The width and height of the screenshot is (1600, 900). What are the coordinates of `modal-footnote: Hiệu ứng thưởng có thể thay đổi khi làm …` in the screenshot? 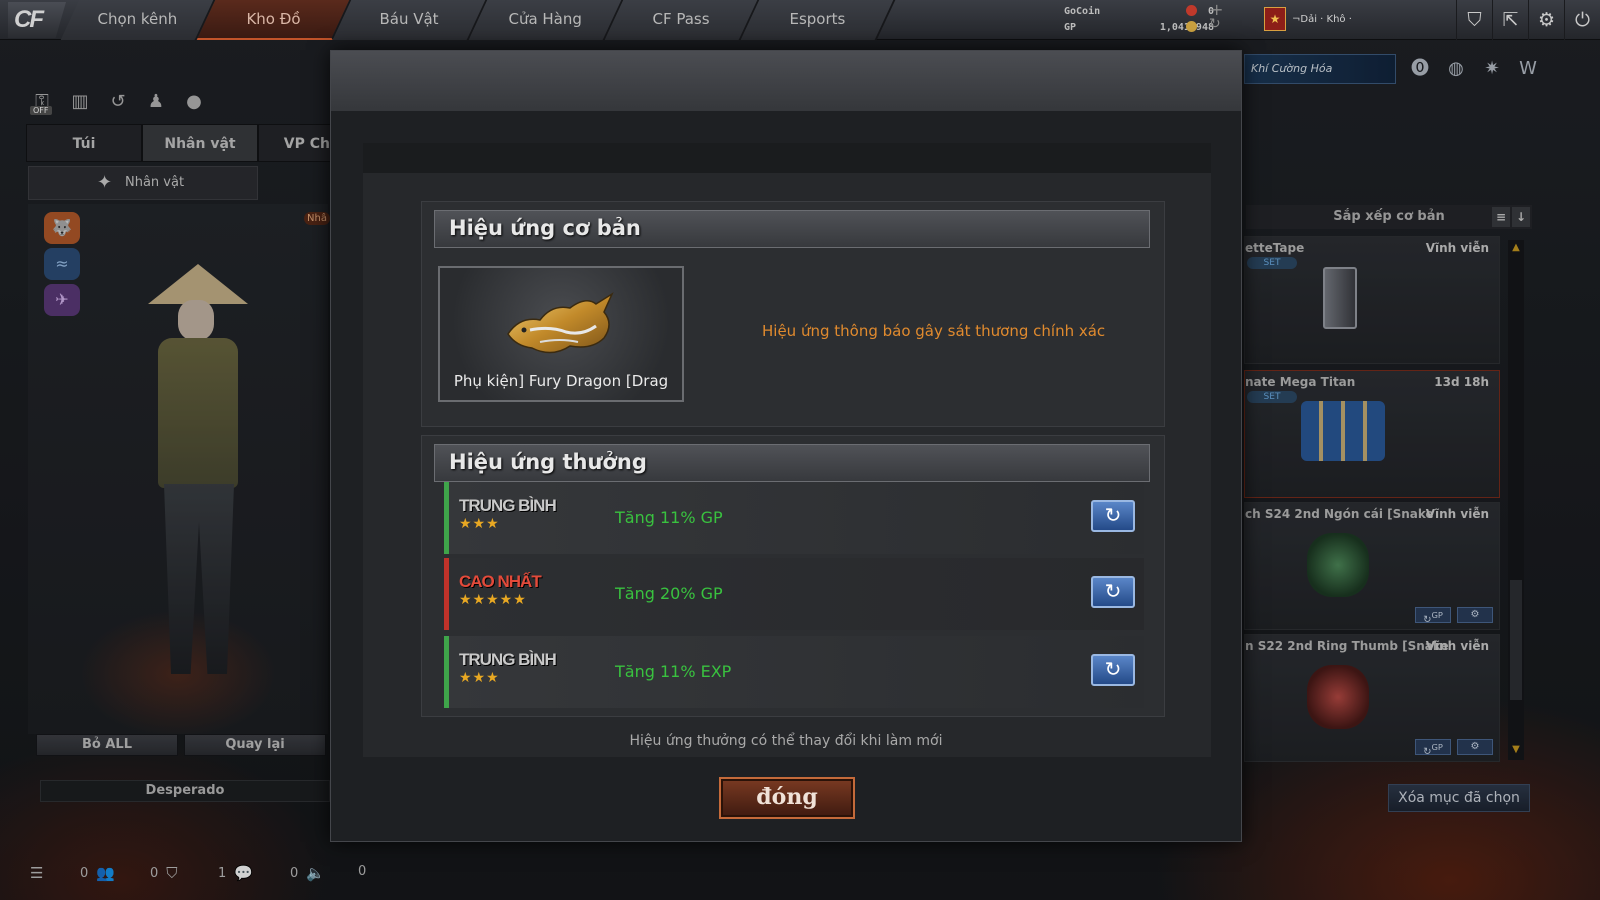 It's located at (786, 741).